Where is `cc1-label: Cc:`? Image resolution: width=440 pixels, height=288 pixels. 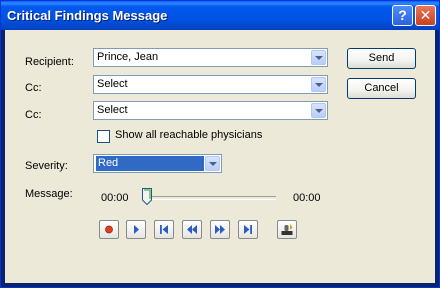
cc1-label: Cc: is located at coordinates (33, 88).